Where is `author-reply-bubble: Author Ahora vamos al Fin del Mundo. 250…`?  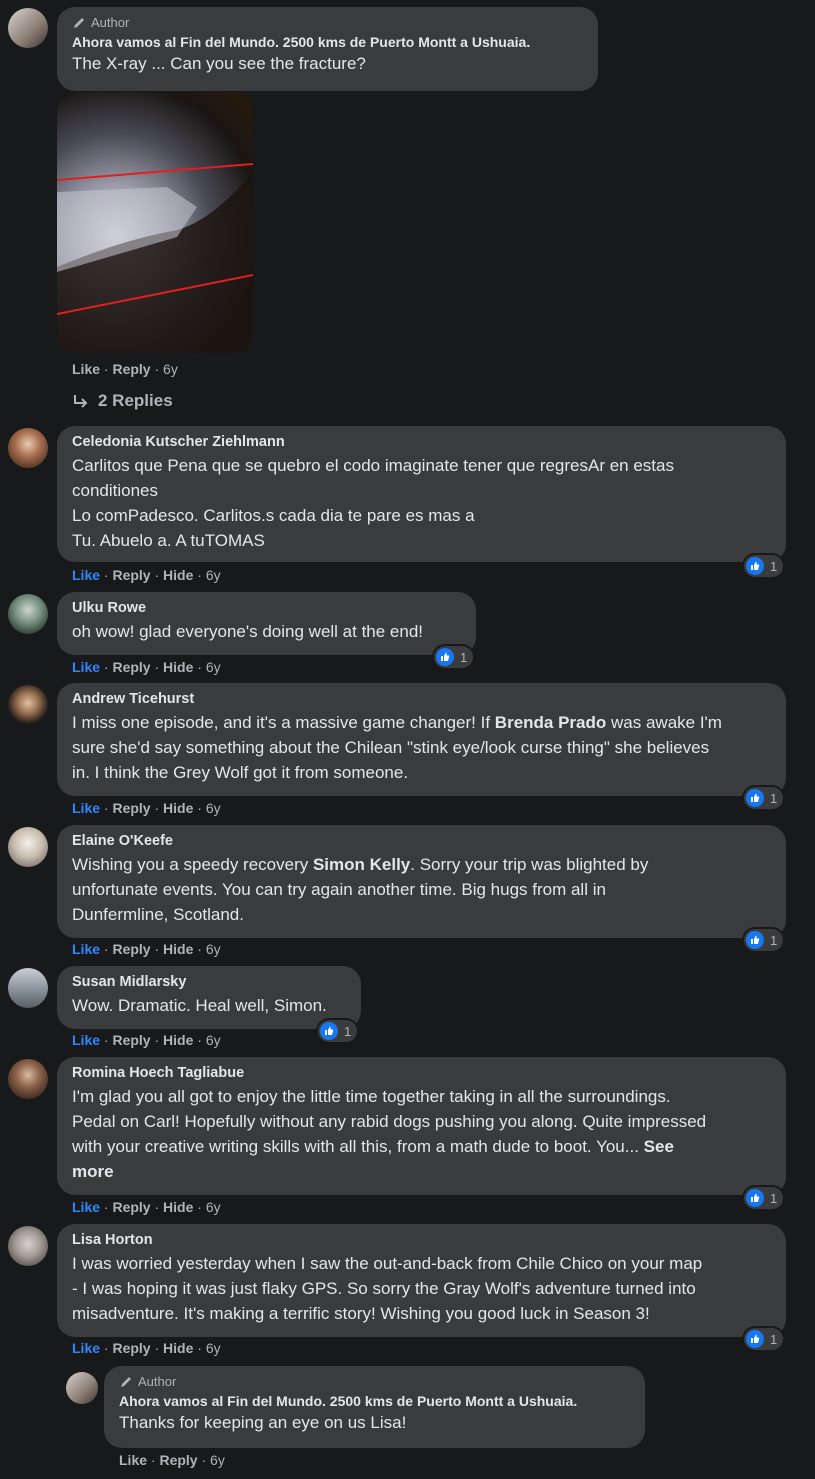
author-reply-bubble: Author Ahora vamos al Fin del Mundo. 250… is located at coordinates (374, 1407).